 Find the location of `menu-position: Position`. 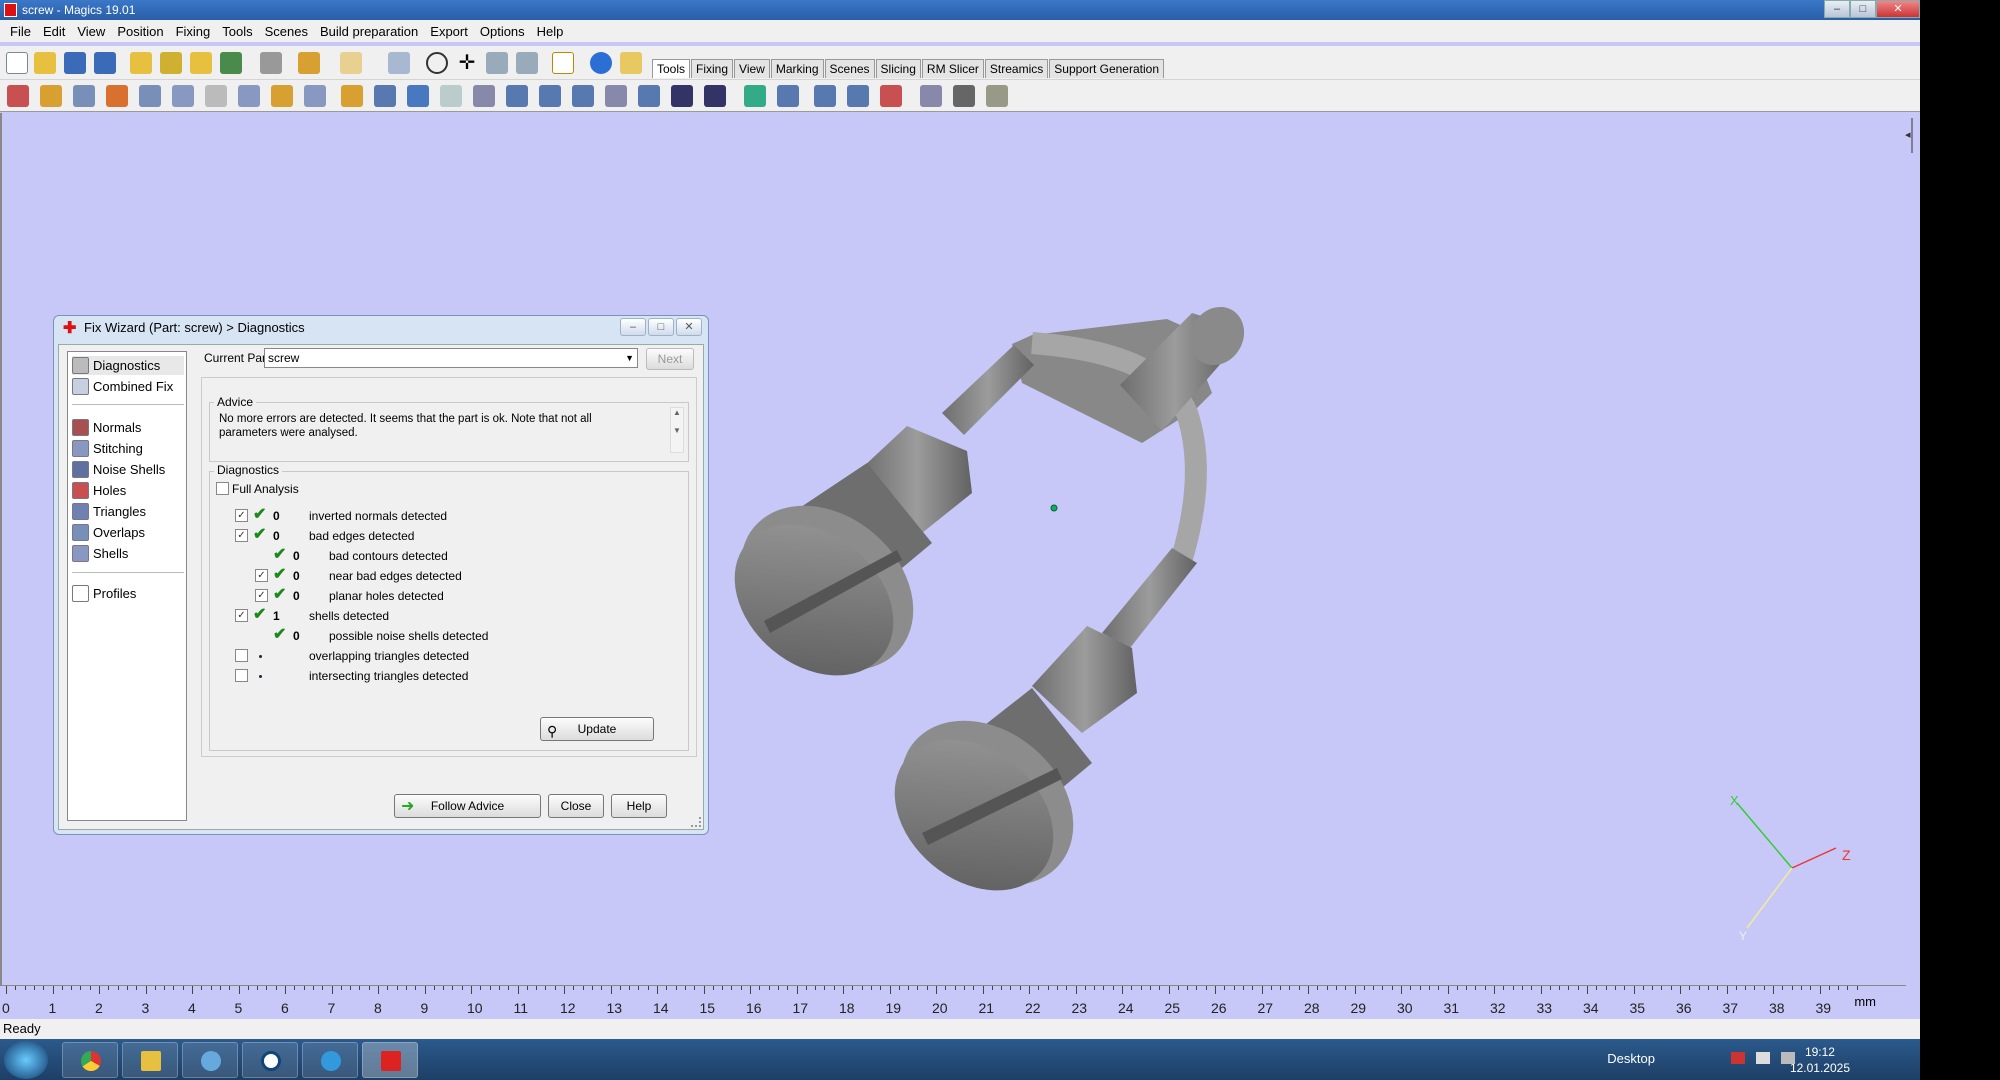

menu-position: Position is located at coordinates (140, 31).